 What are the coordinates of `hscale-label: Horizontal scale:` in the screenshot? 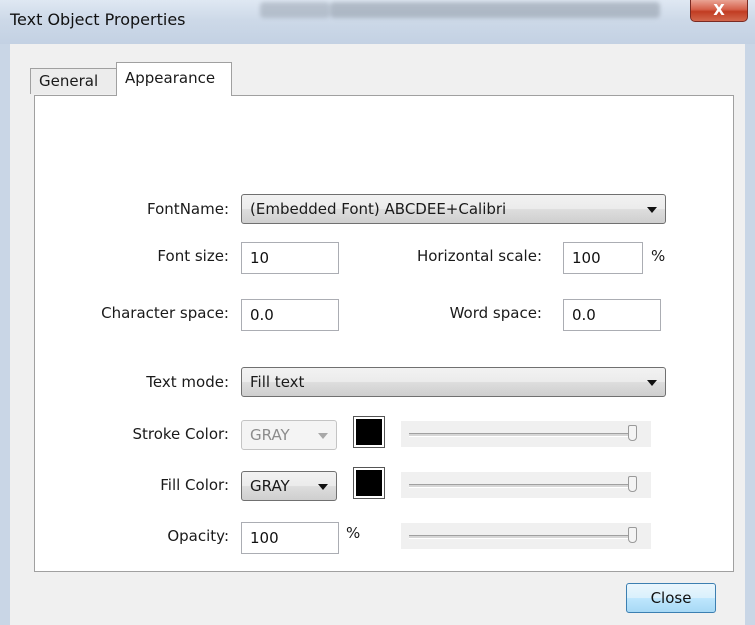 It's located at (479, 256).